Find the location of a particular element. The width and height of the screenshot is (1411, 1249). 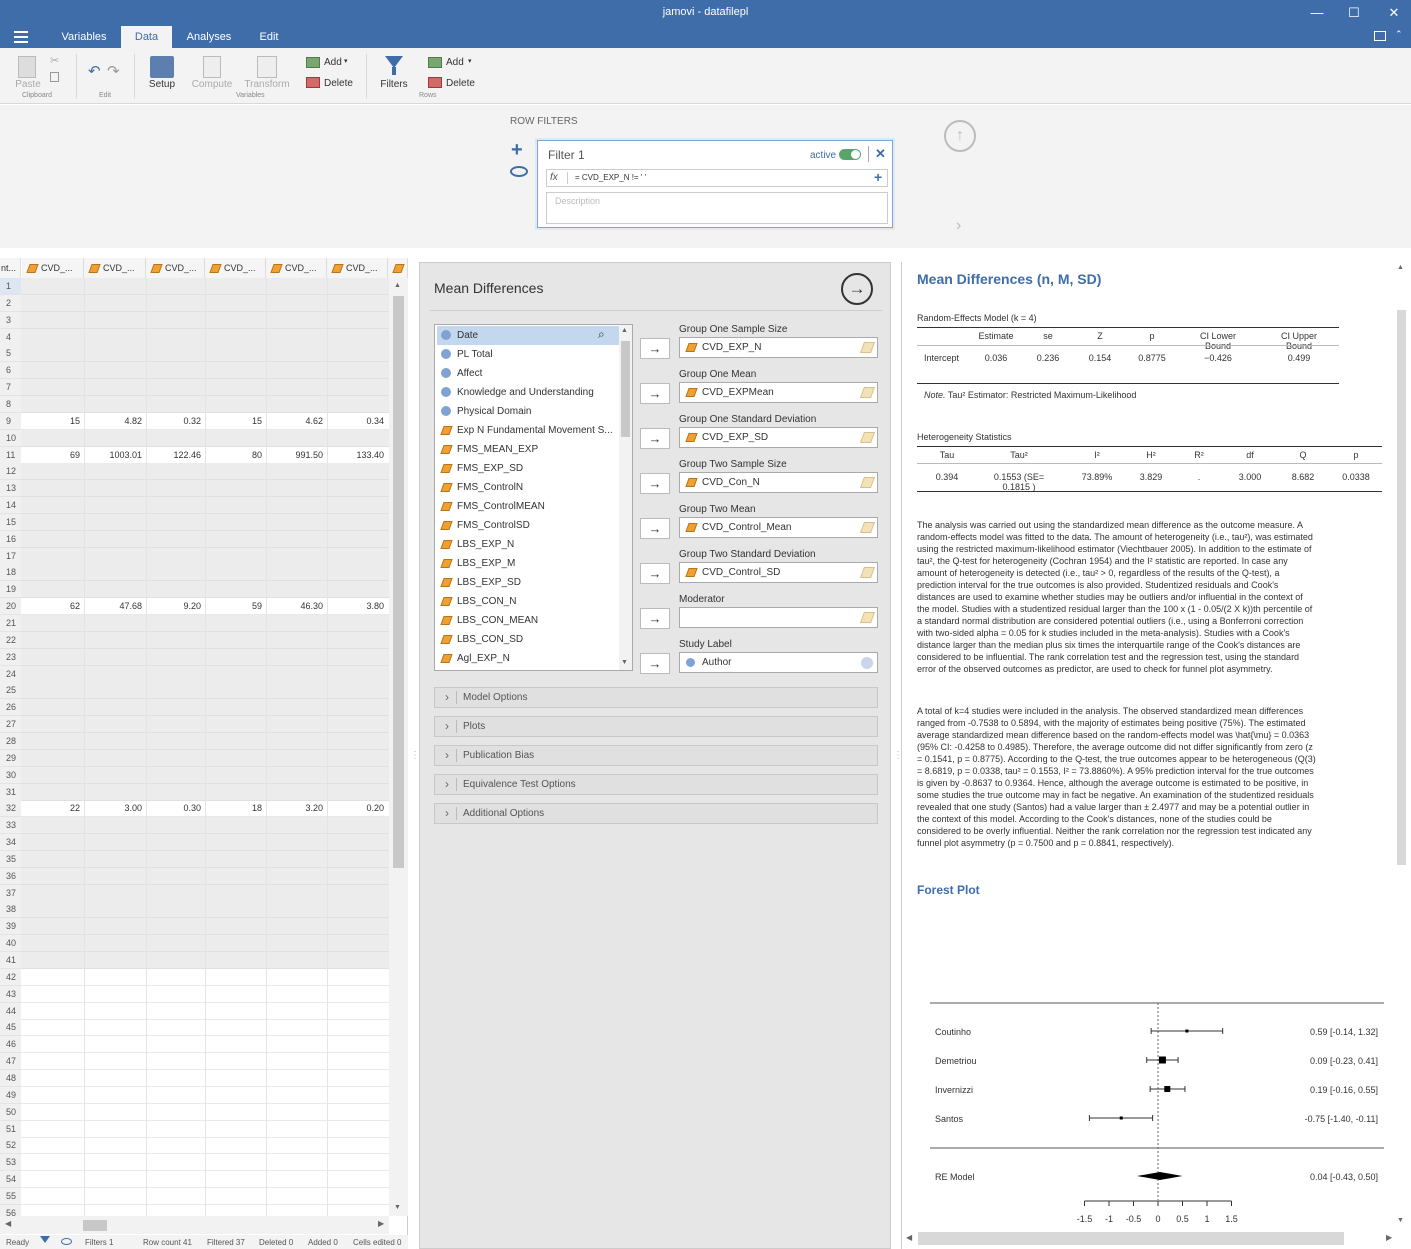

row-number: 39 is located at coordinates (10, 927).